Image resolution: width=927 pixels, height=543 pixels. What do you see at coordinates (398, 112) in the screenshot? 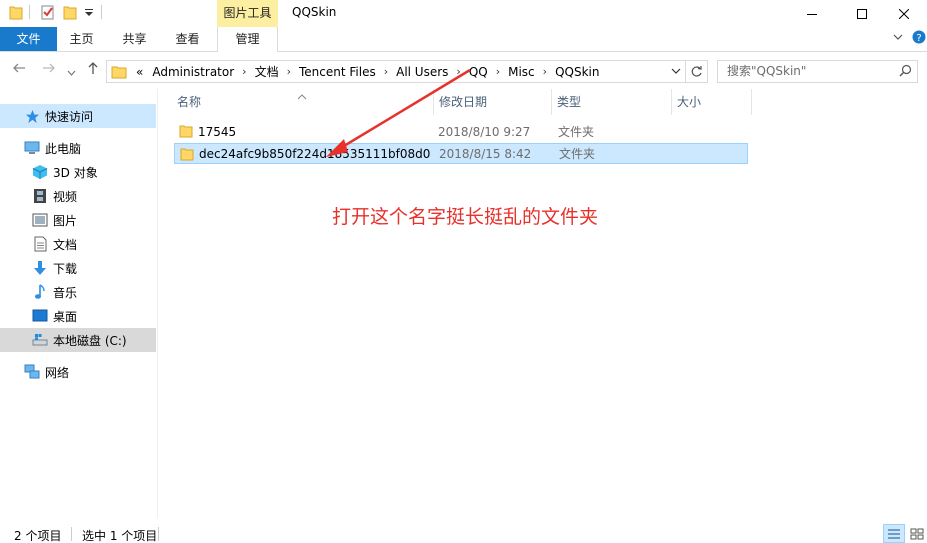
I see `annotation-arrow-icon` at bounding box center [398, 112].